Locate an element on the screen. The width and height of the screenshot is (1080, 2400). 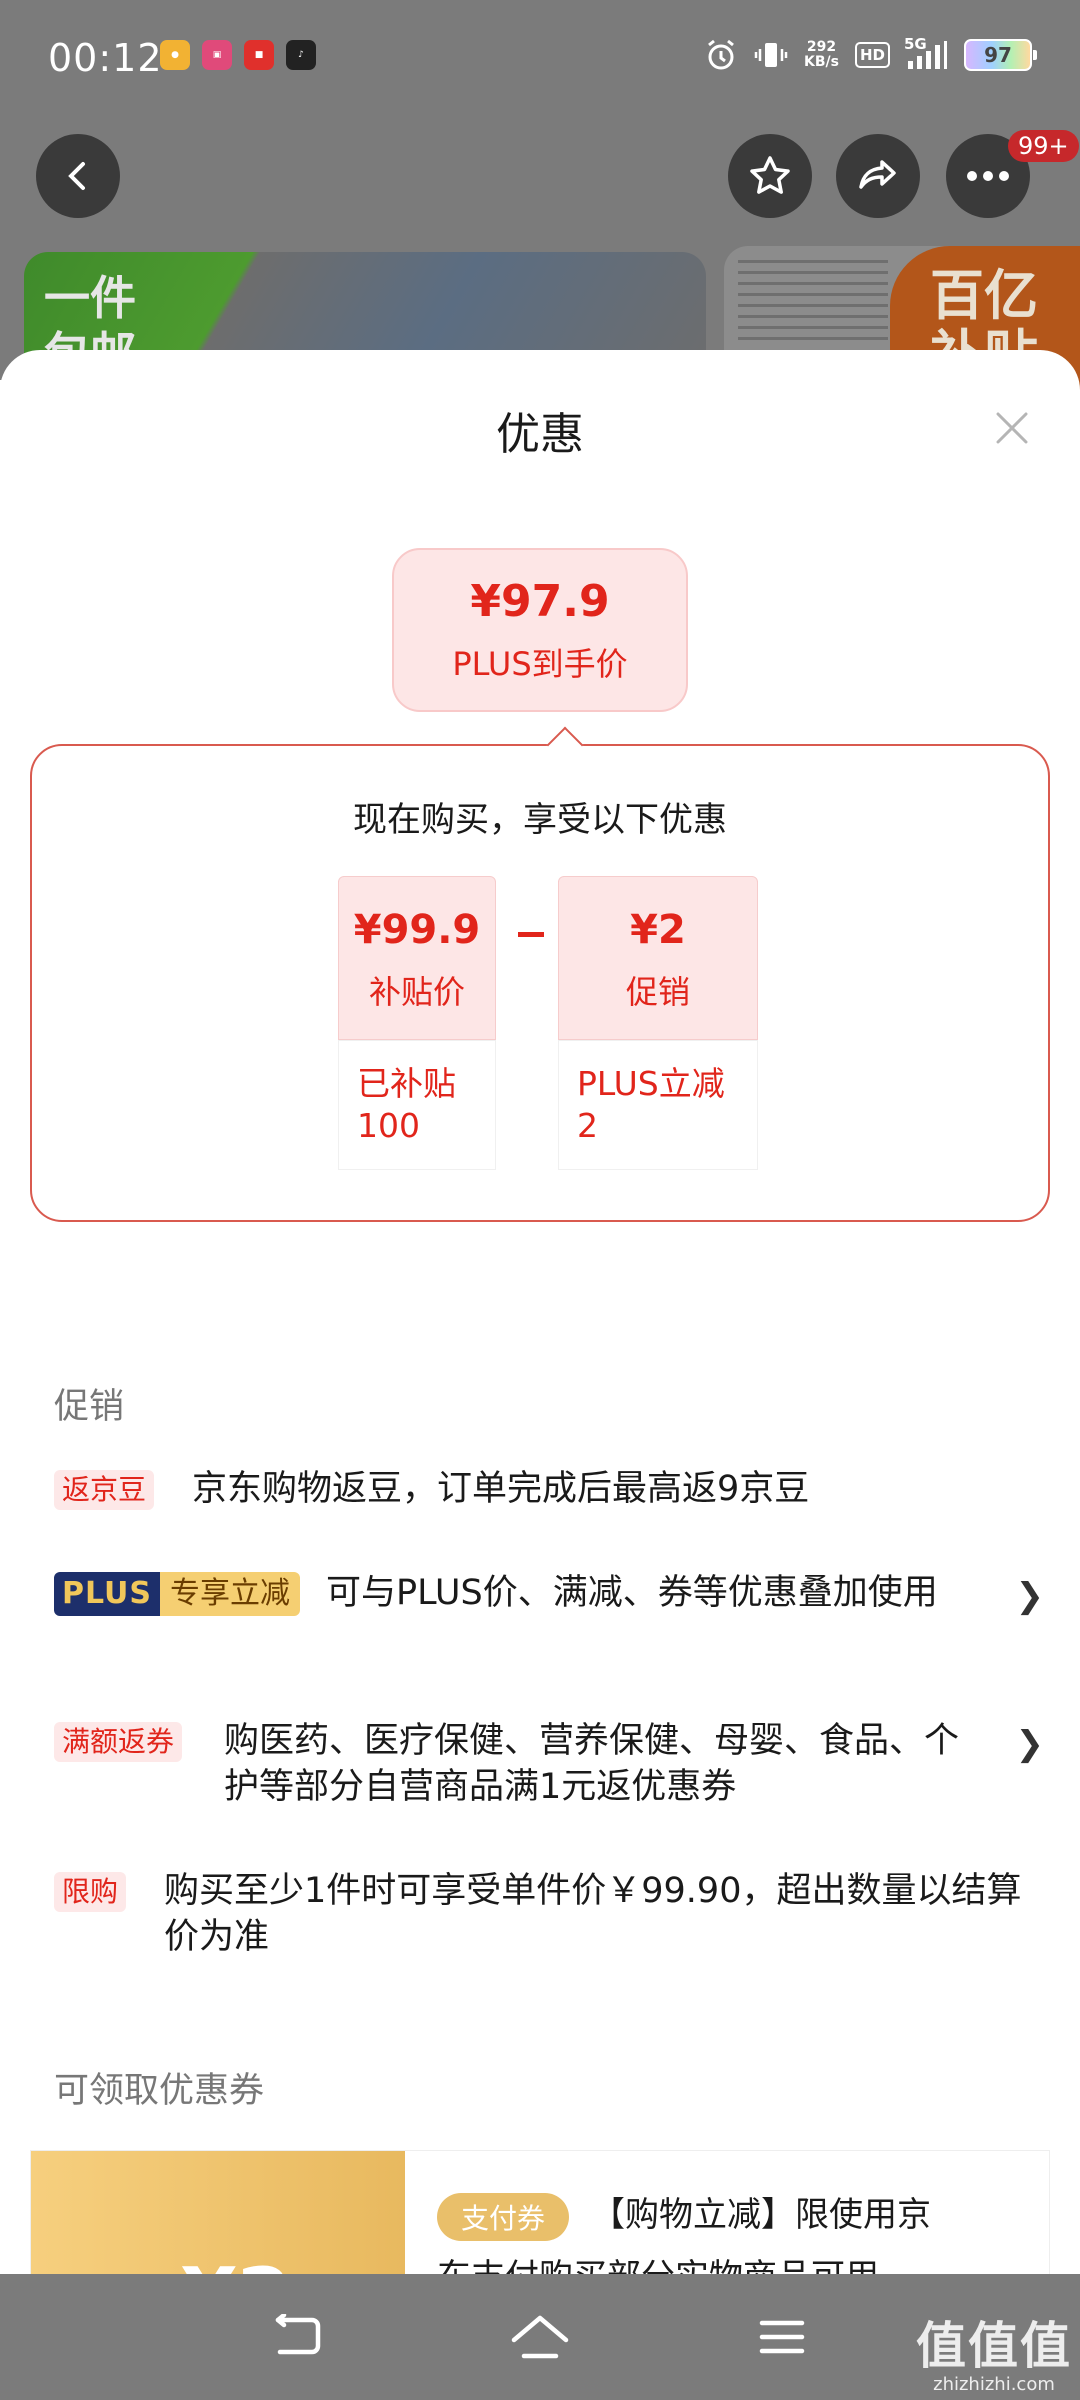
watermark: 值值值 zhizhizhi.com is located at coordinates (994, 2350).